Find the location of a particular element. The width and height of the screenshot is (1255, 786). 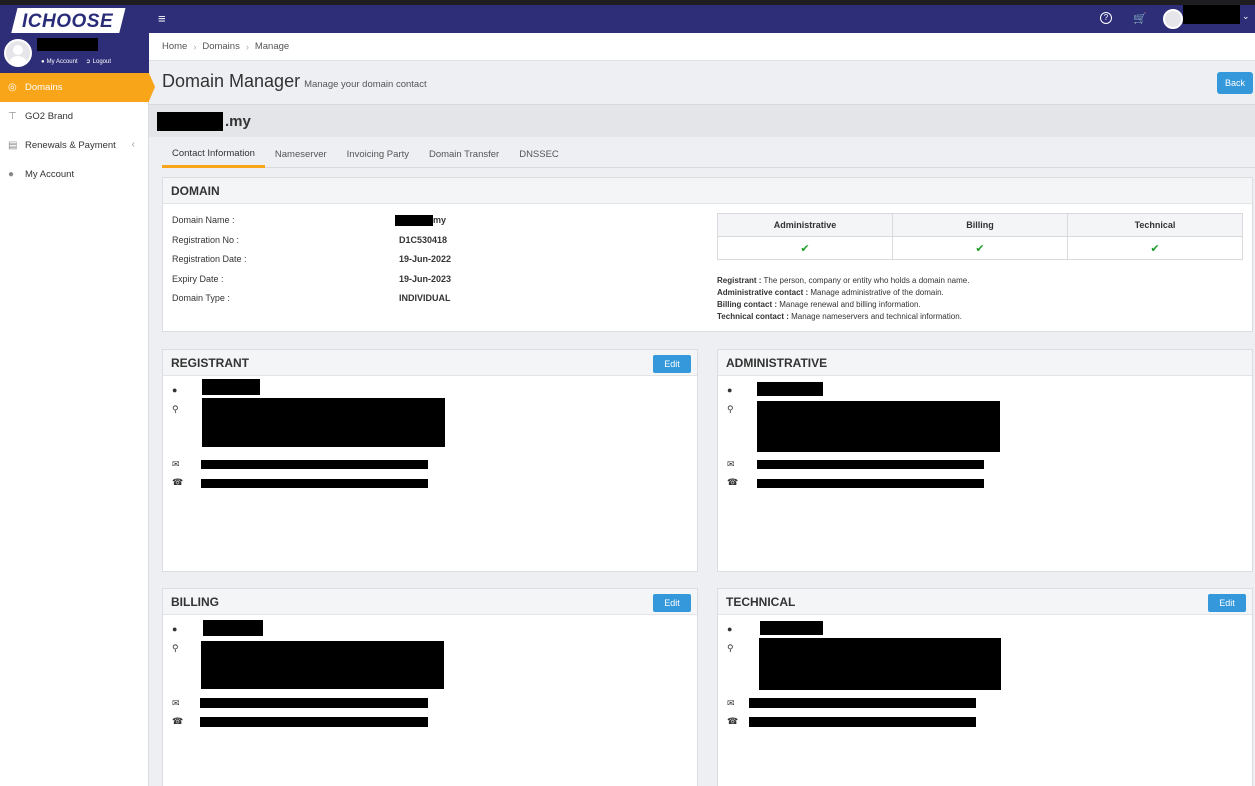

tab-dnssec: DNSSEC is located at coordinates (539, 154).